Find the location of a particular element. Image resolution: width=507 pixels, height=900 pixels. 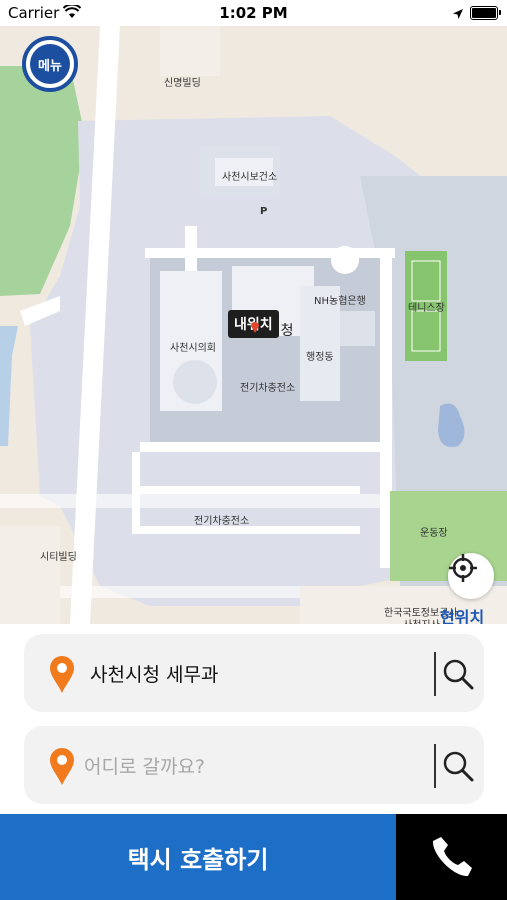

clock: 1:02 PM is located at coordinates (253, 13).